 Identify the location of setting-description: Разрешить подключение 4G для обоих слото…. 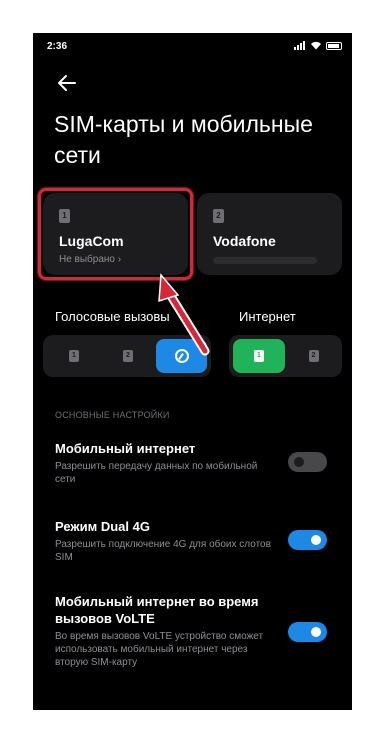
(163, 551).